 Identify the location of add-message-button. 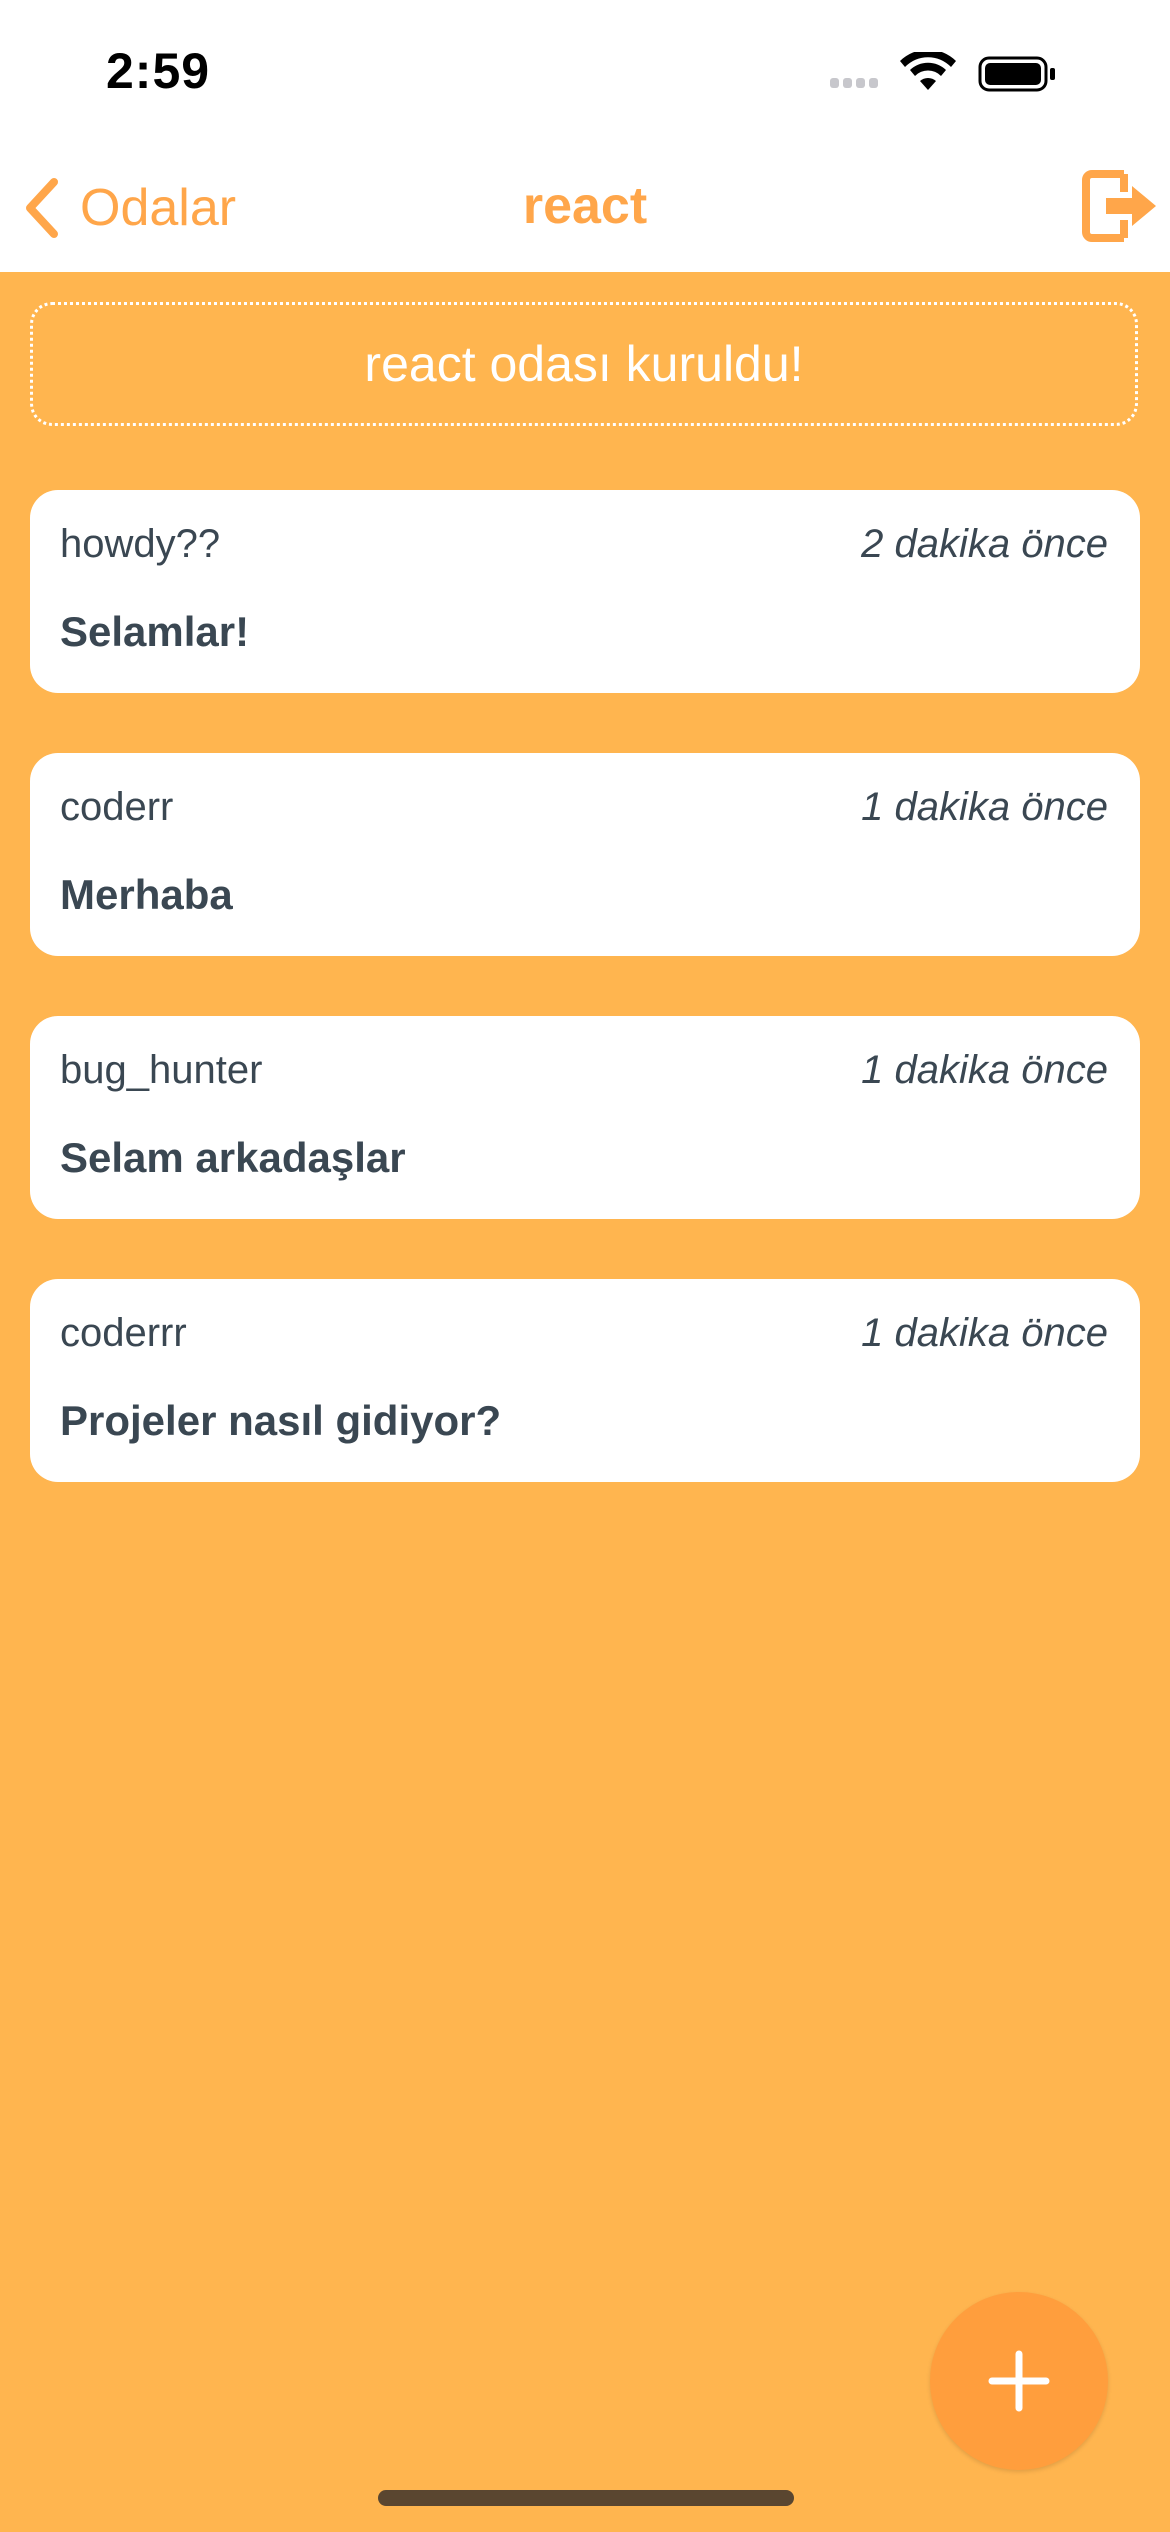
(1019, 2381).